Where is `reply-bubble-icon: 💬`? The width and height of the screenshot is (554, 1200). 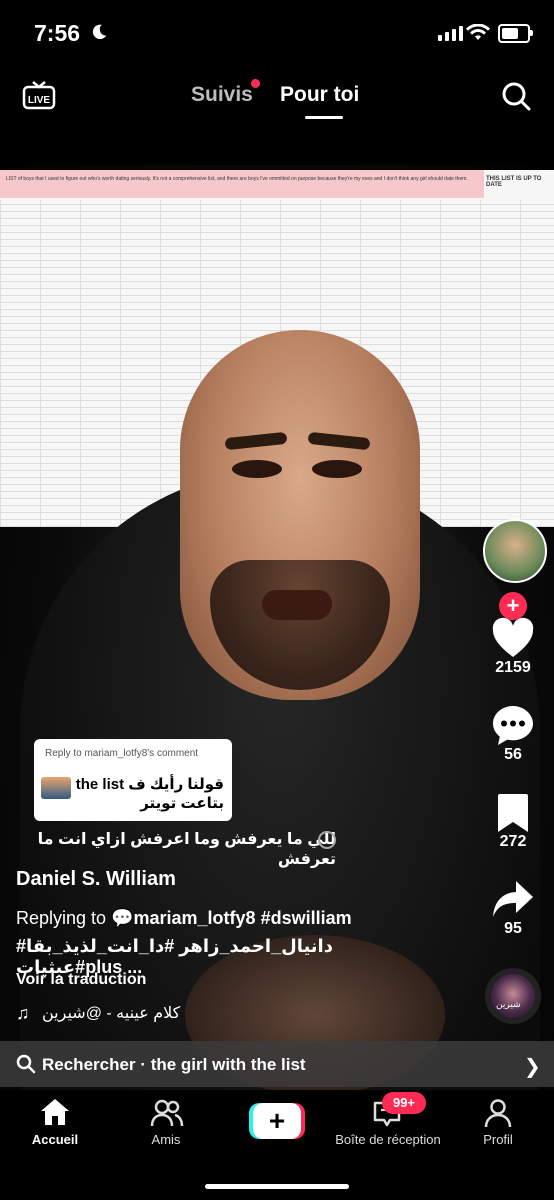
reply-bubble-icon: 💬 is located at coordinates (122, 918).